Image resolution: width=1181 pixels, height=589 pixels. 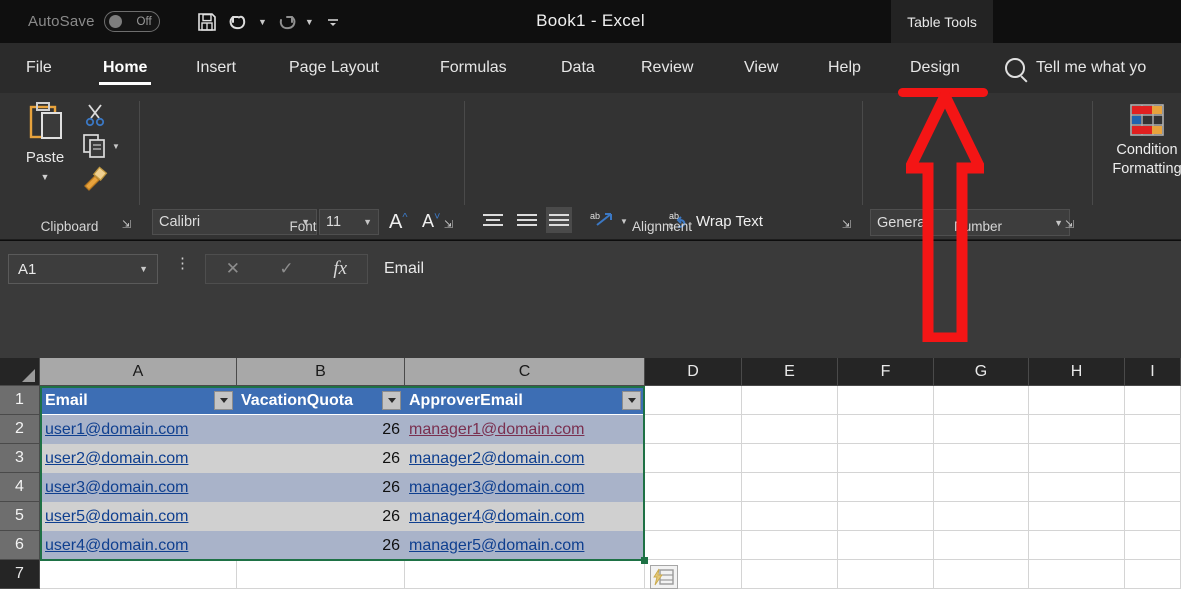 I want to click on cell-email-link: user1@domain.com, so click(x=116, y=430).